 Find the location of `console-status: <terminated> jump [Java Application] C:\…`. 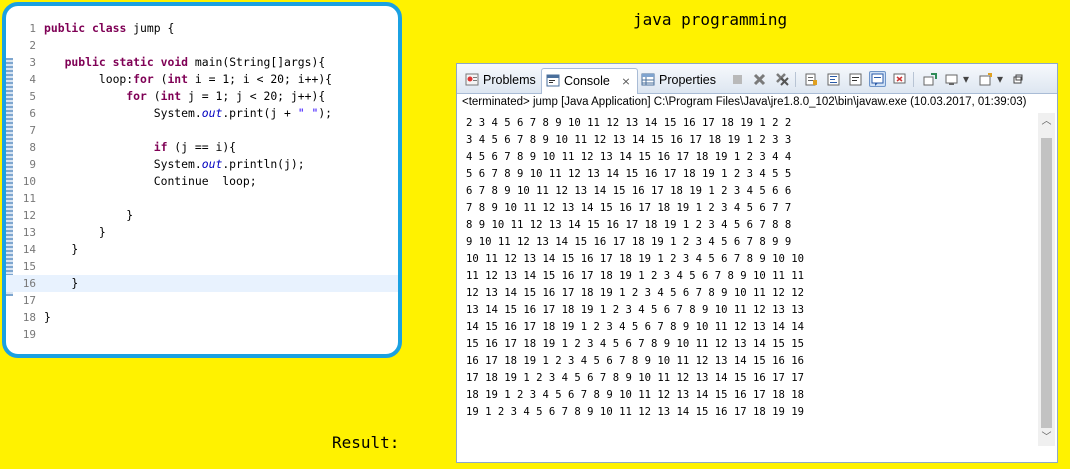

console-status: <terminated> jump [Java Application] C:\… is located at coordinates (744, 102).